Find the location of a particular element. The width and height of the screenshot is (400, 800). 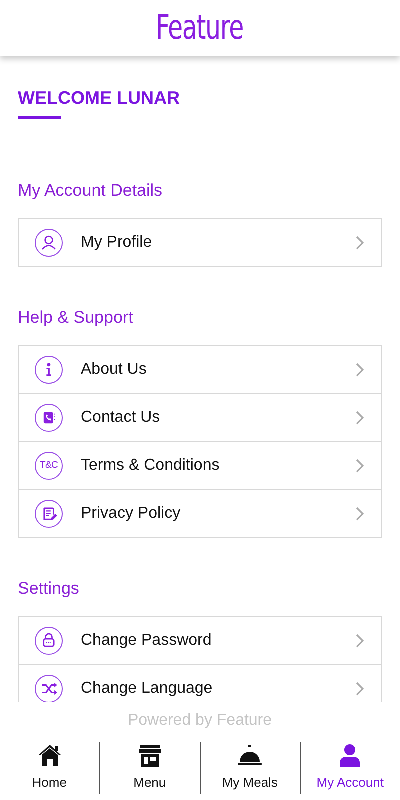

heading-underline is located at coordinates (39, 117).